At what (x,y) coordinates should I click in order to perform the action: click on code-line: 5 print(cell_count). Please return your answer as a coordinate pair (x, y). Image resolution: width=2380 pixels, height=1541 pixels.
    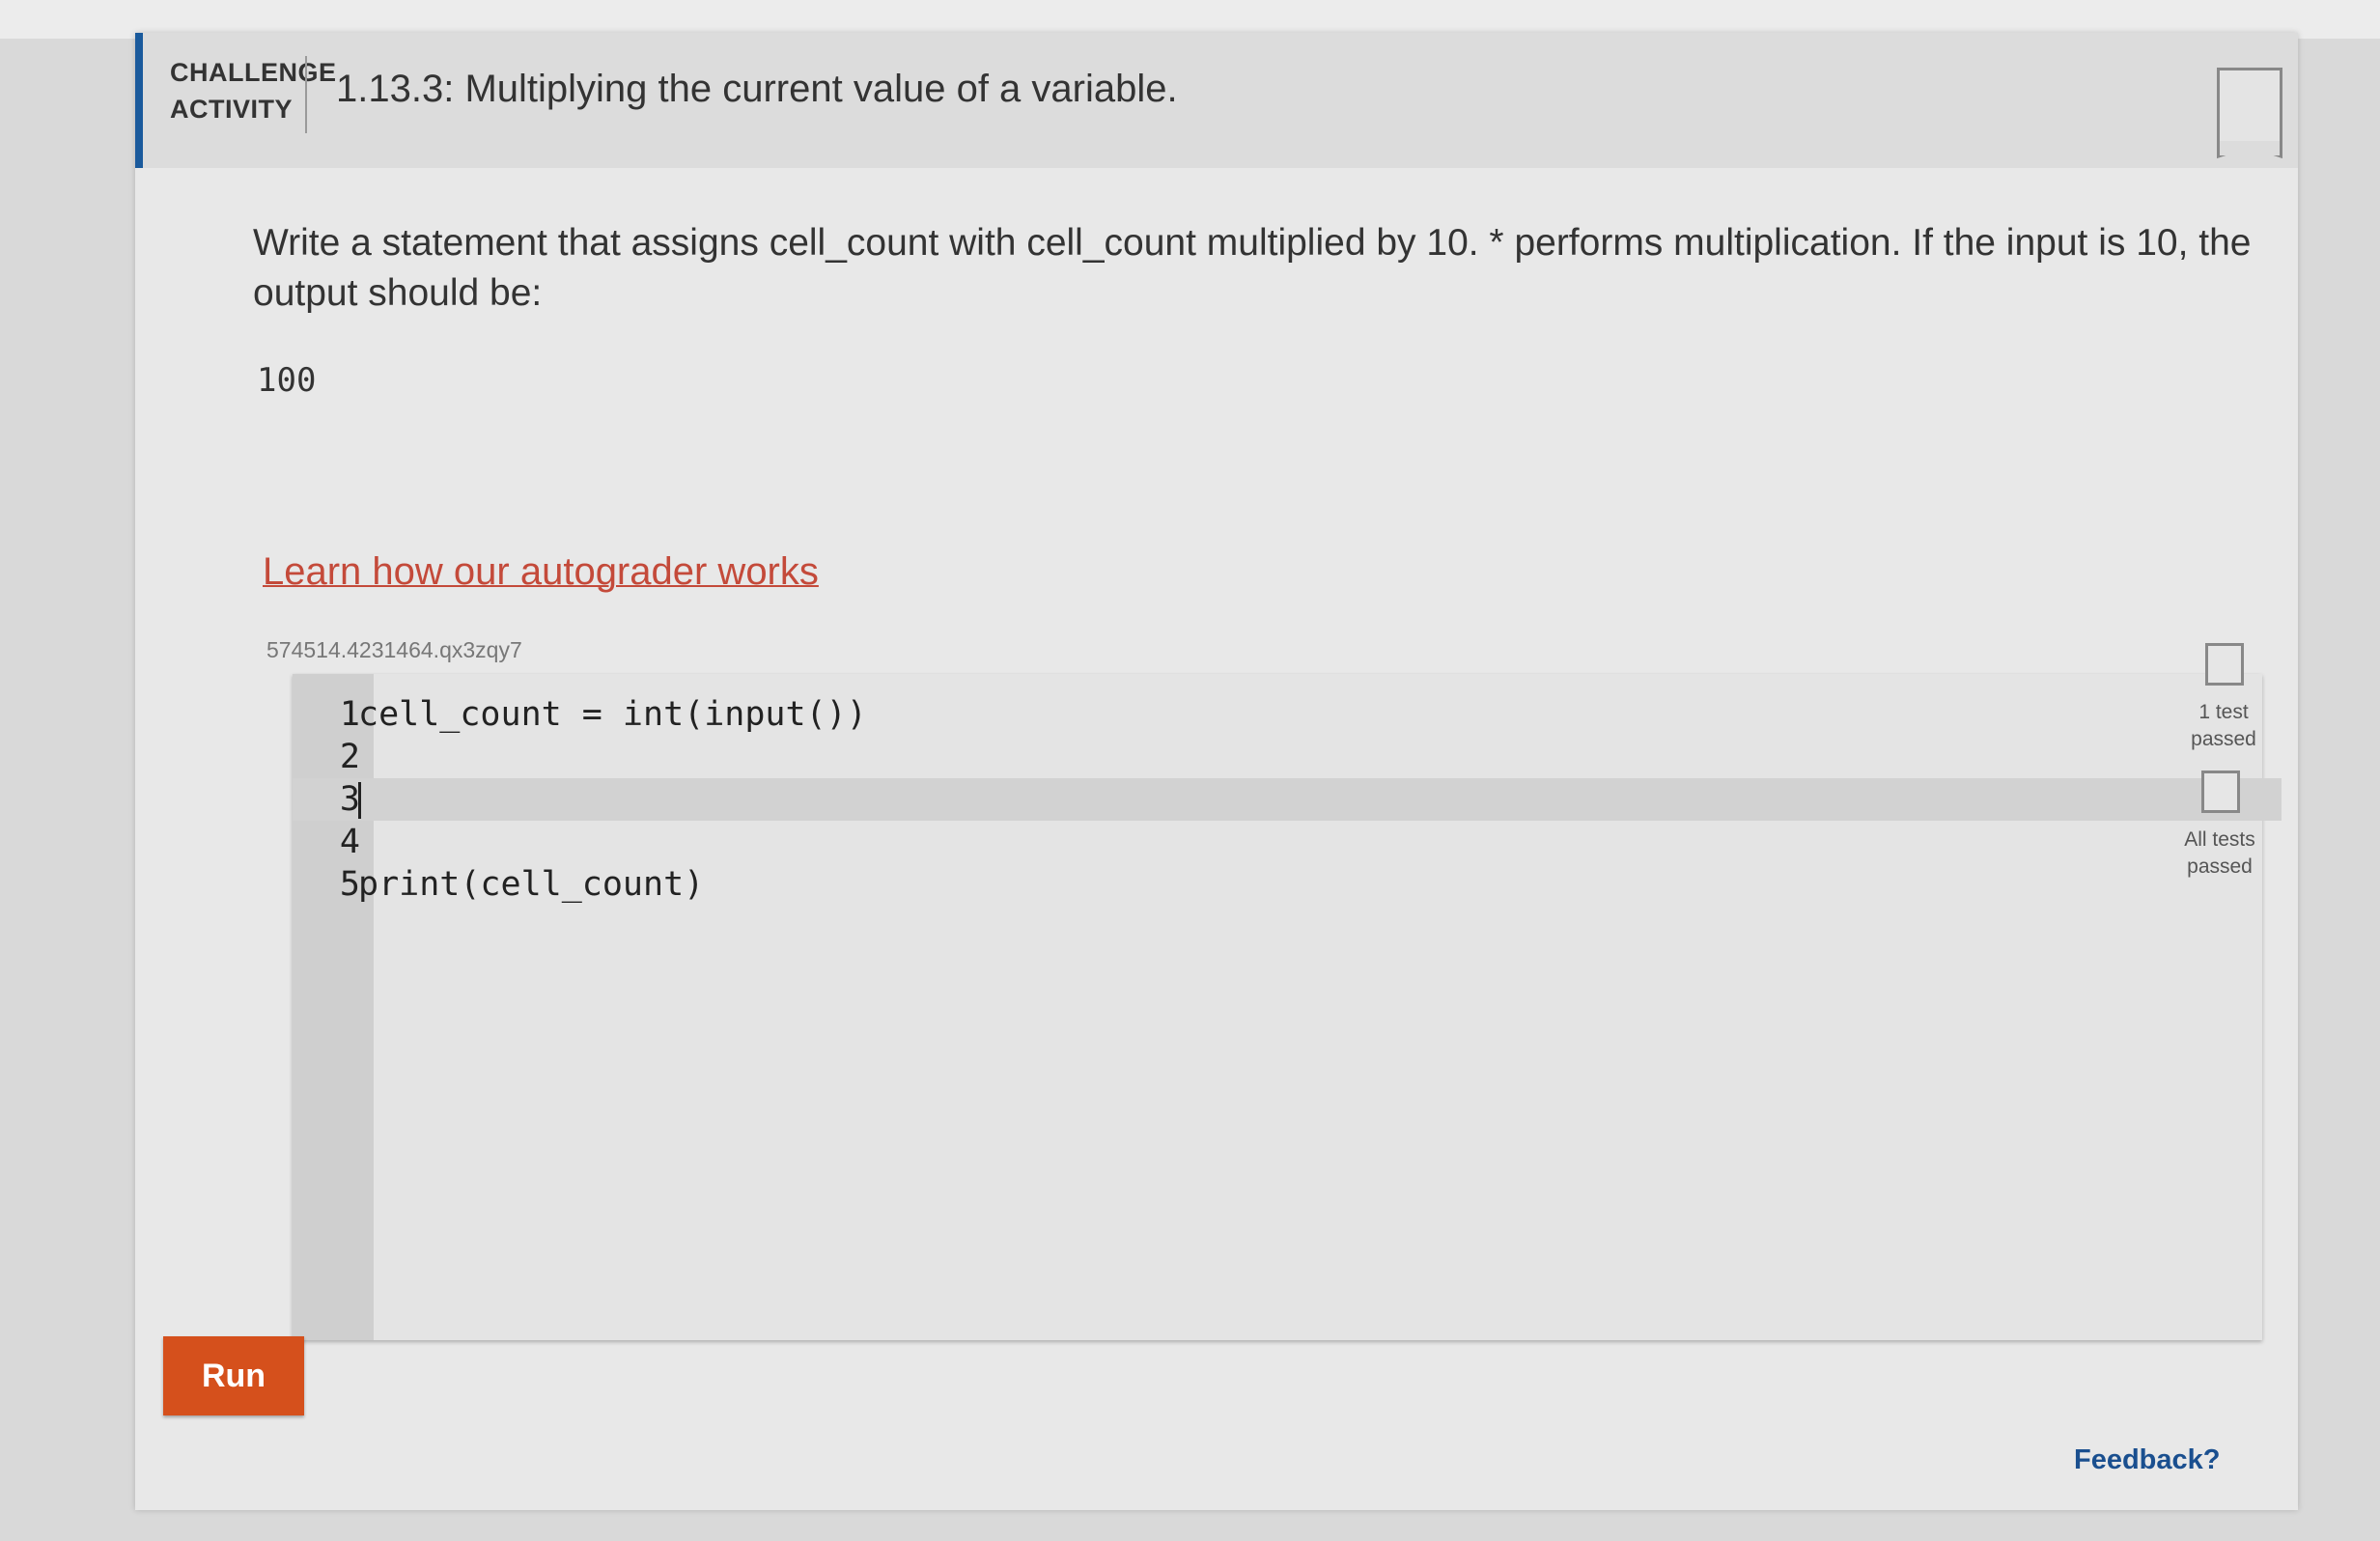
    Looking at the image, I should click on (1287, 884).